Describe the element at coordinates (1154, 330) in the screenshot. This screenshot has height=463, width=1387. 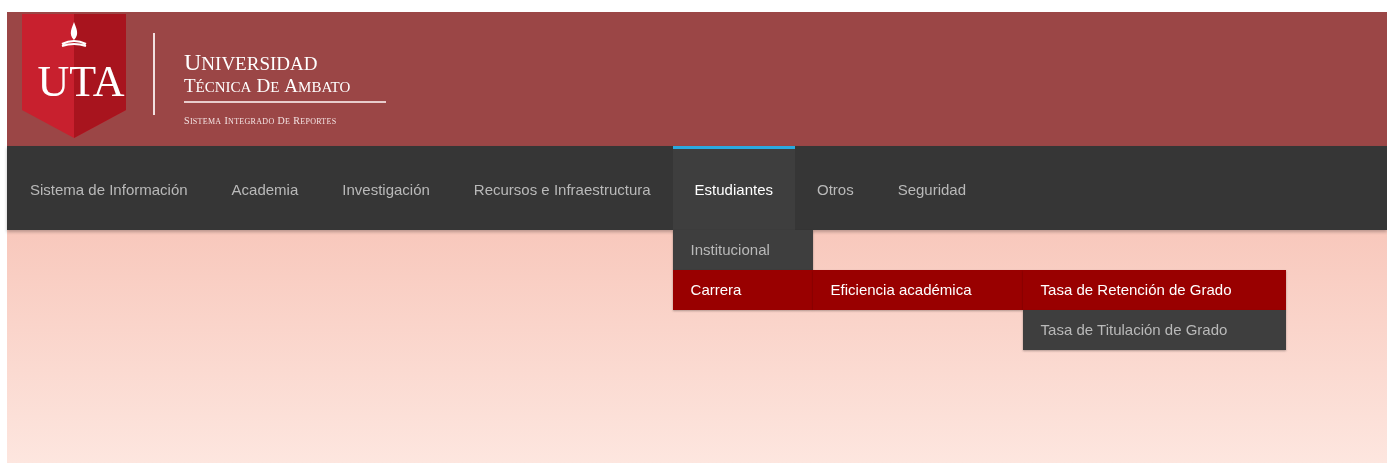
I see `menu-item: Tasa de Titulación de Grado` at that location.